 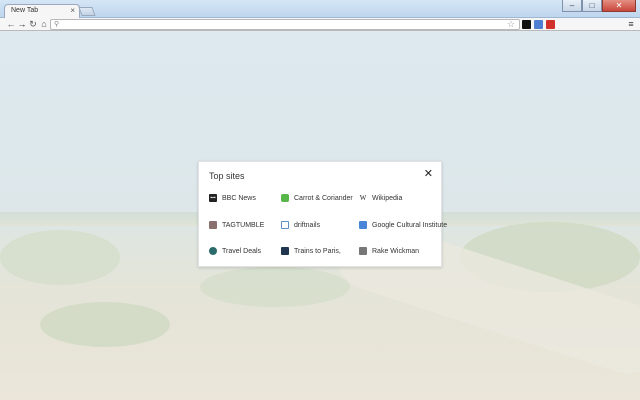 What do you see at coordinates (428, 173) in the screenshot?
I see `close-icon: ✕` at bounding box center [428, 173].